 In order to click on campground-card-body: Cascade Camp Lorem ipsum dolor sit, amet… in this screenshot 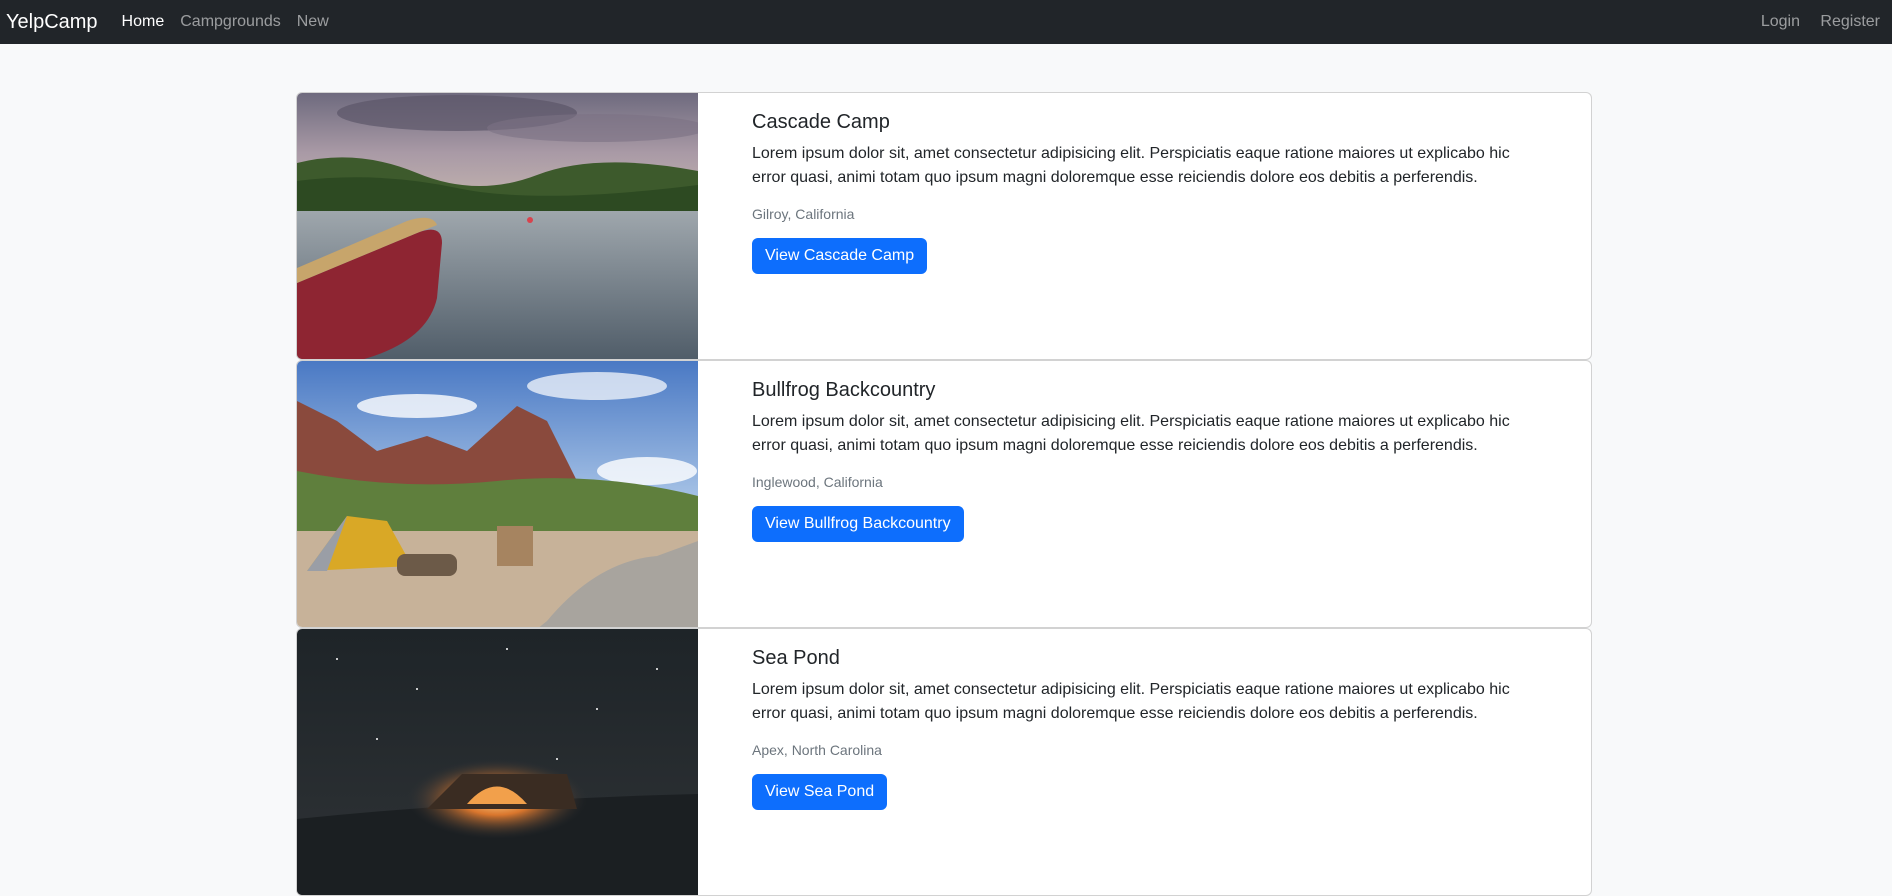, I will do `click(1144, 226)`.